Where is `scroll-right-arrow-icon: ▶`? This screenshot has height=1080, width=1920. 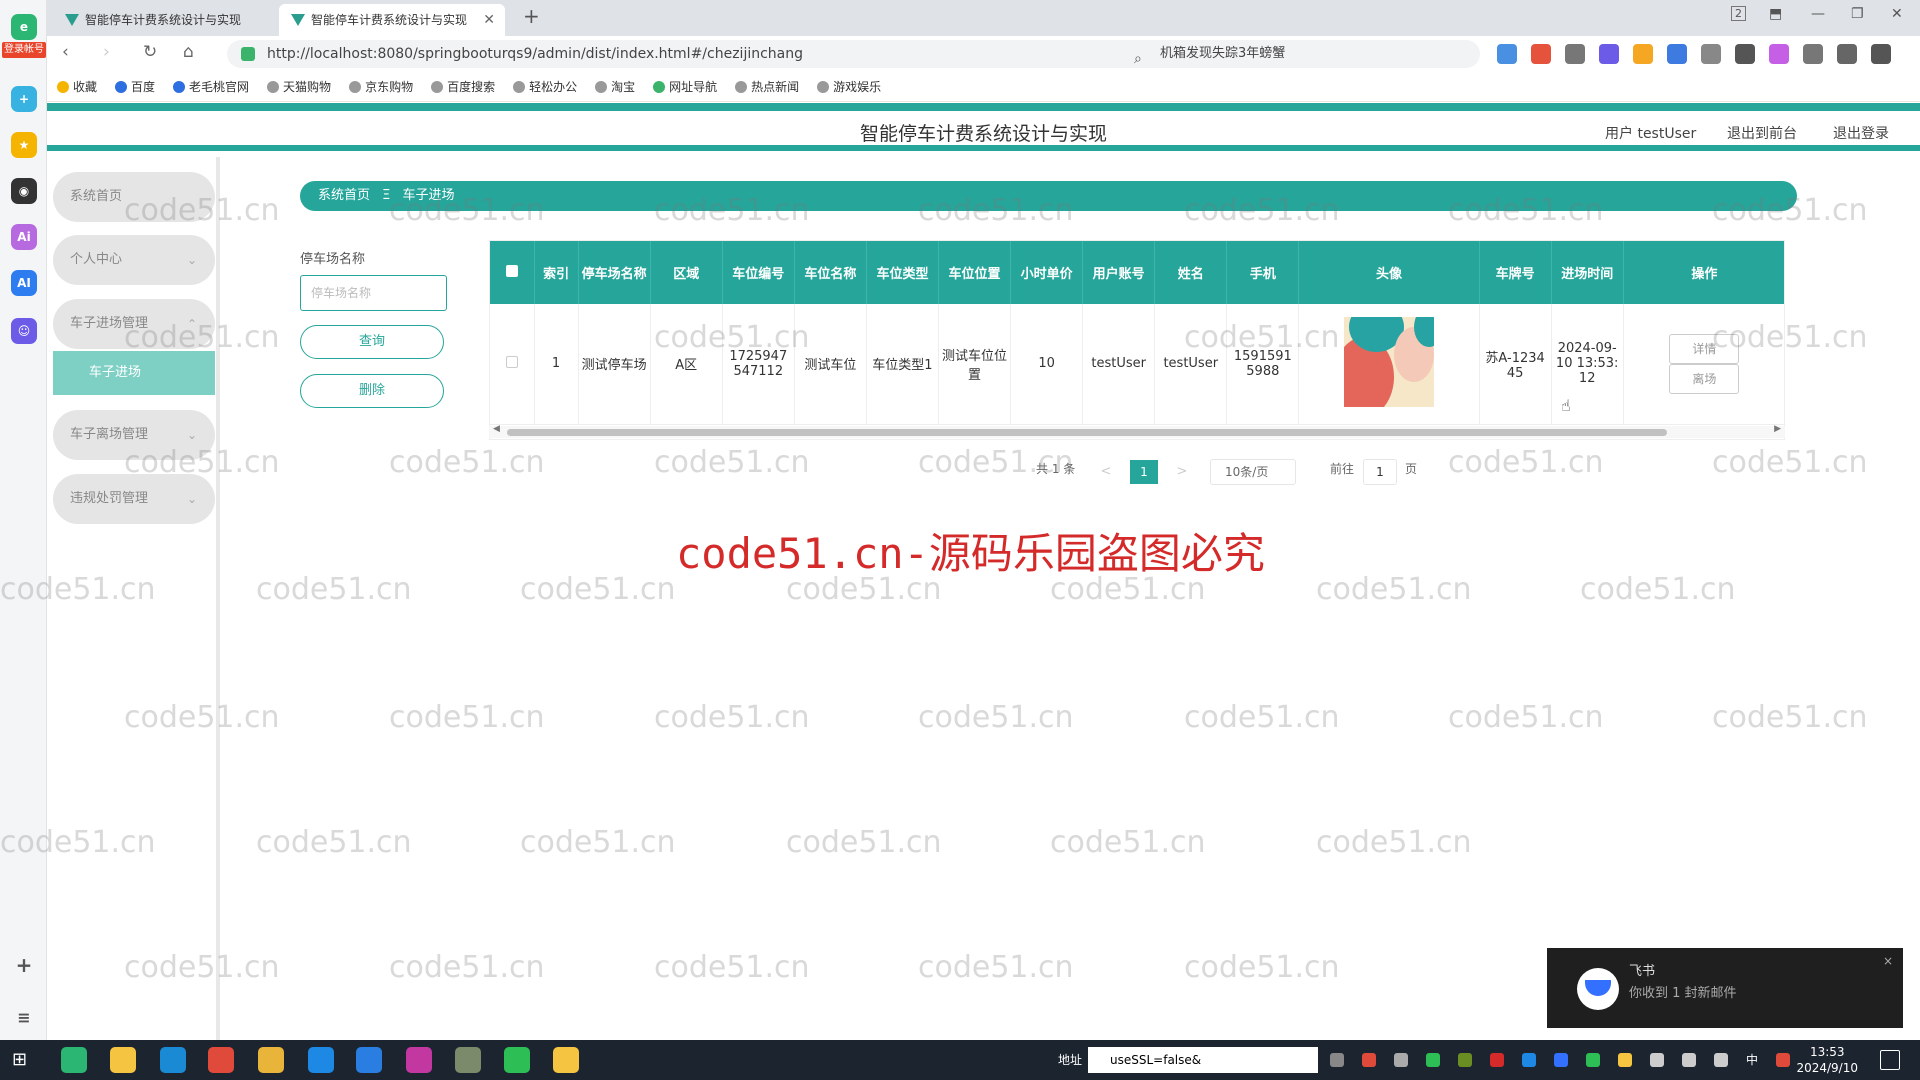 scroll-right-arrow-icon: ▶ is located at coordinates (1777, 429).